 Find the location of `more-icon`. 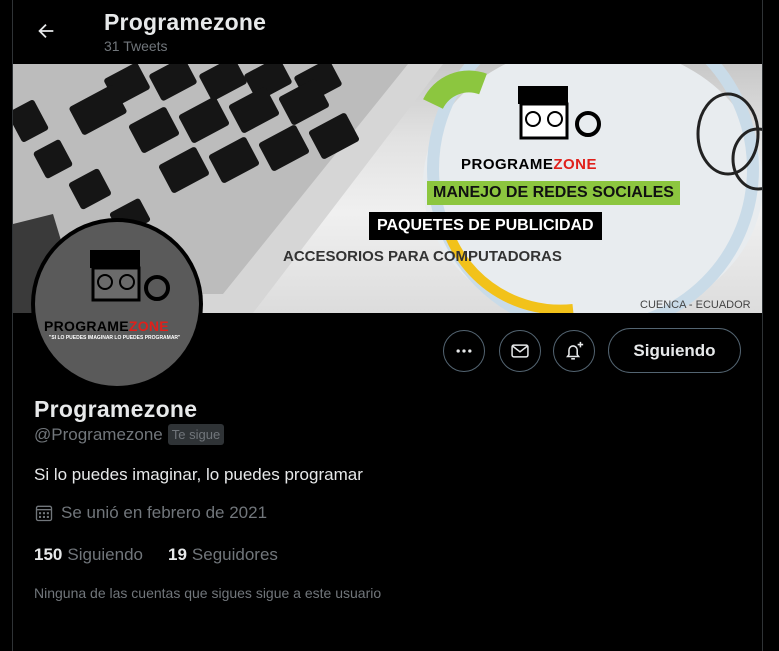

more-icon is located at coordinates (464, 351).